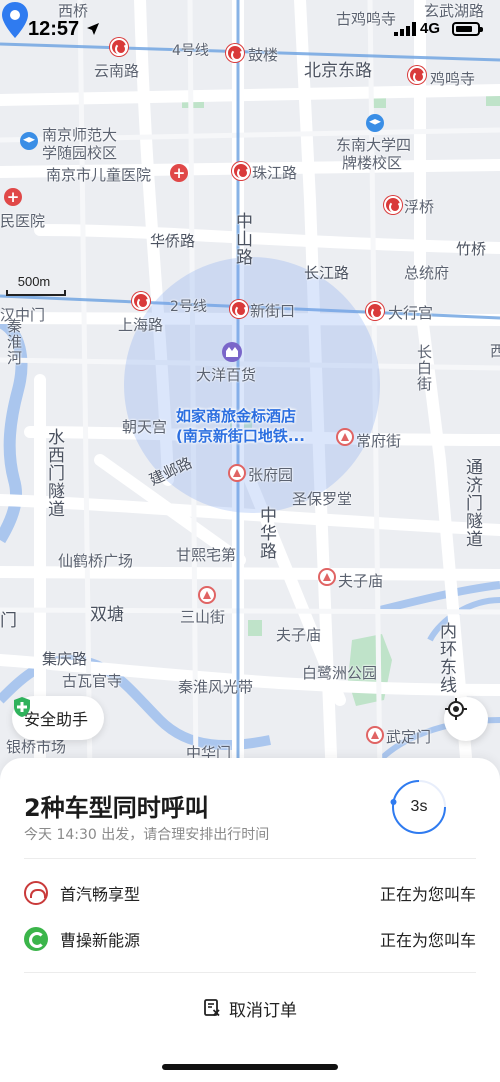 The image size is (500, 1082). I want to click on map-scale: 500m, so click(37, 285).